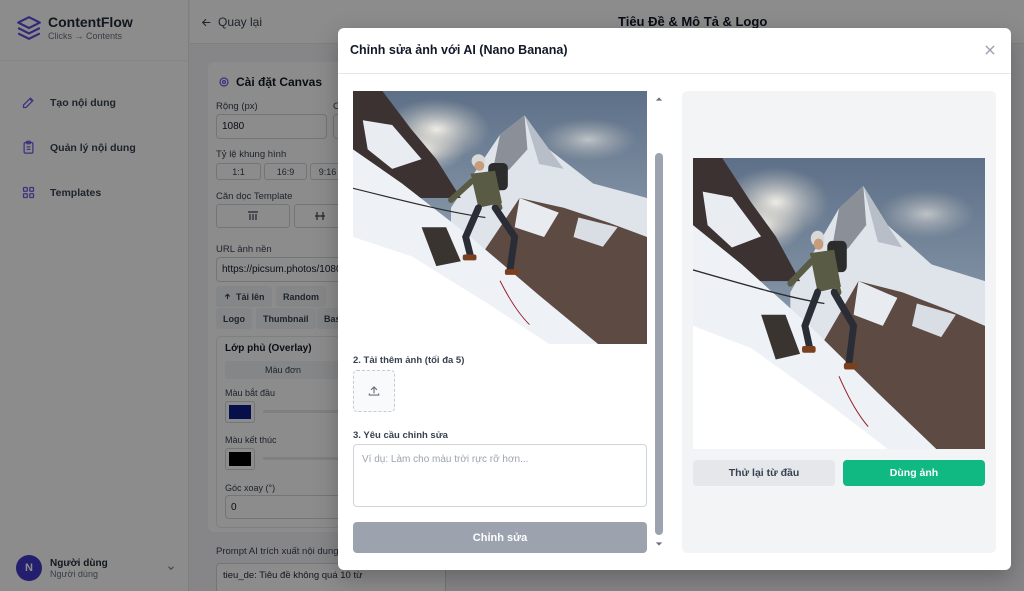 The width and height of the screenshot is (1024, 591). I want to click on scrollbar, so click(659, 322).